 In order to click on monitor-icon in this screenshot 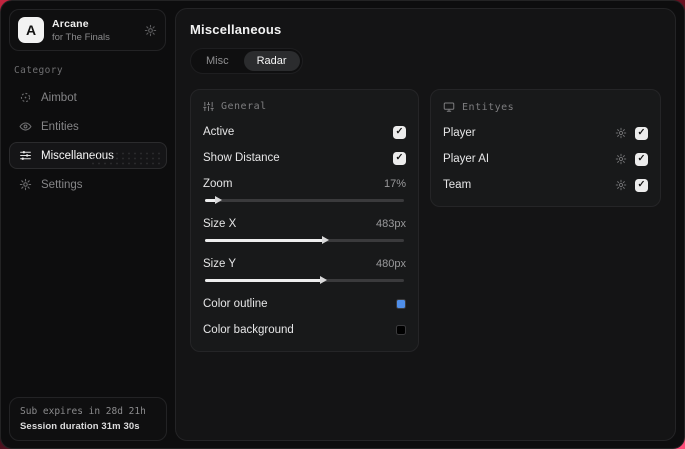, I will do `click(449, 107)`.